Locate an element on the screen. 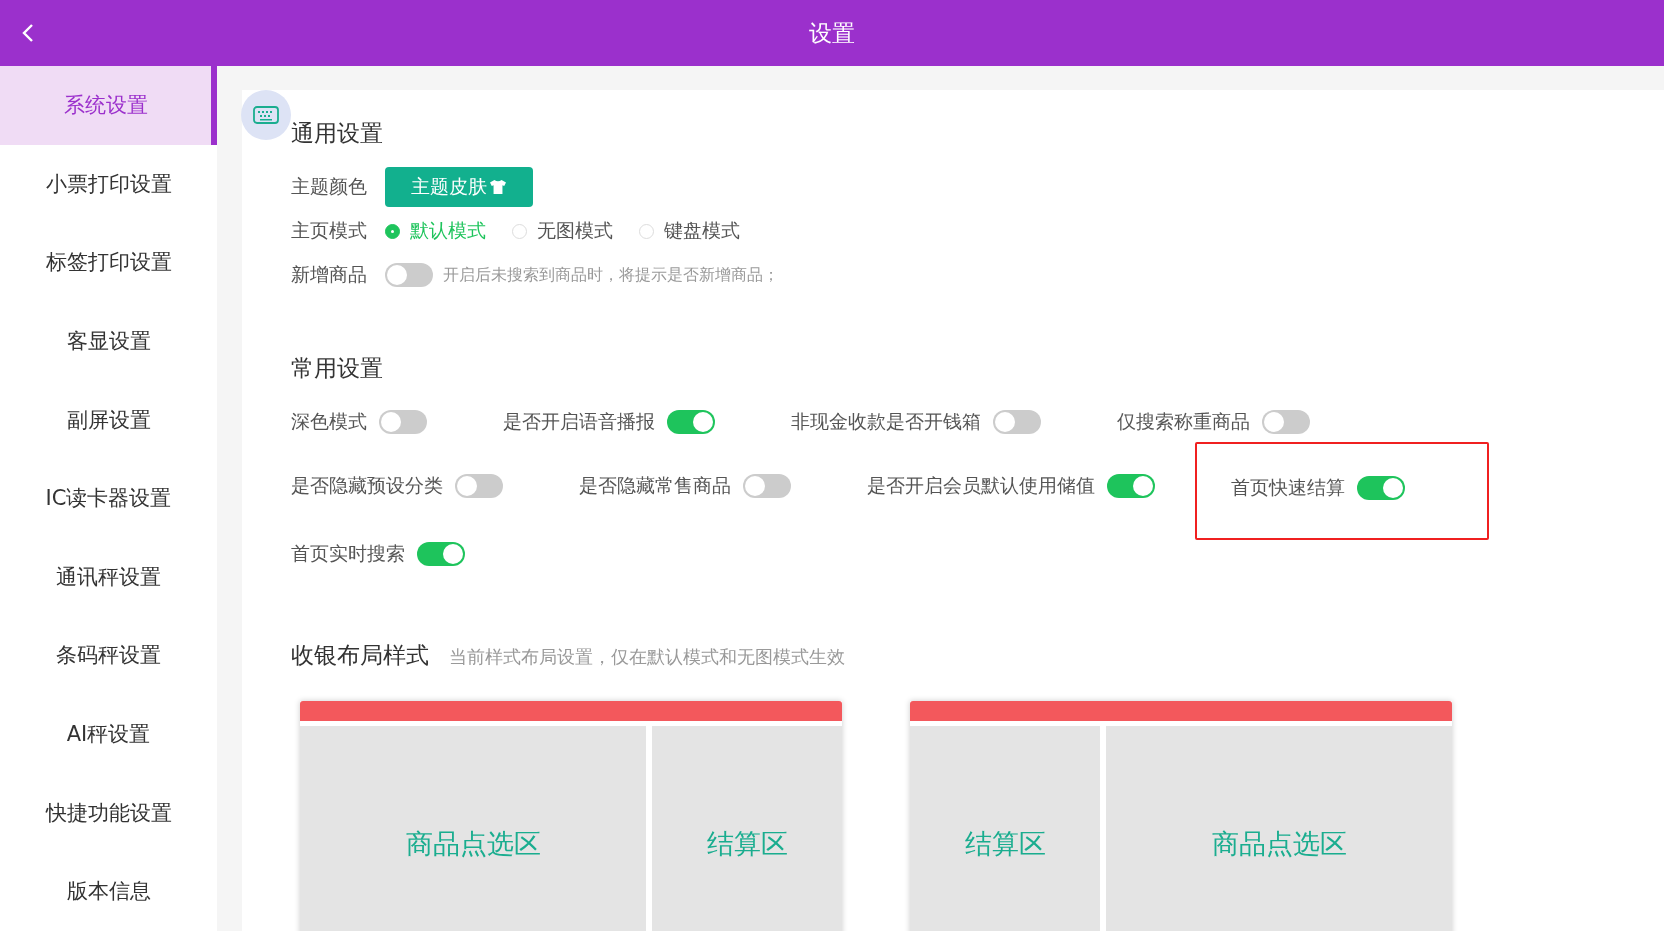  section-title: 收银布局样式 is located at coordinates (360, 655).